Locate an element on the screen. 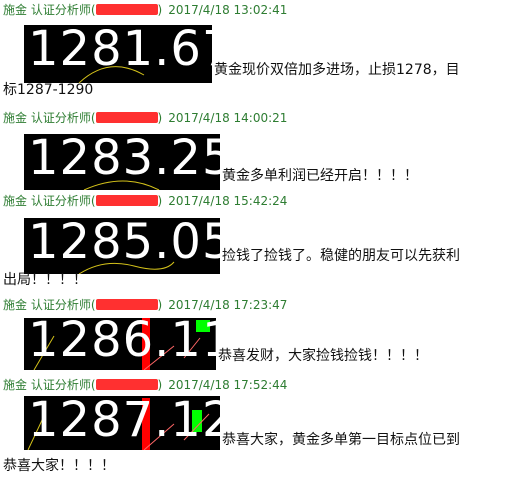  price-screenshot: 1286.11 is located at coordinates (120, 344).